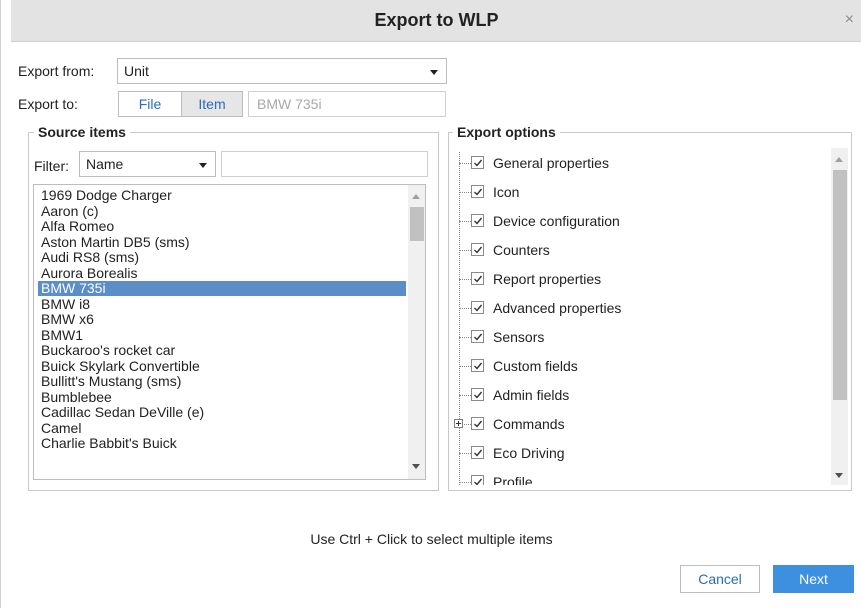 This screenshot has height=608, width=861. What do you see at coordinates (636, 395) in the screenshot?
I see `option-row: Admin fields` at bounding box center [636, 395].